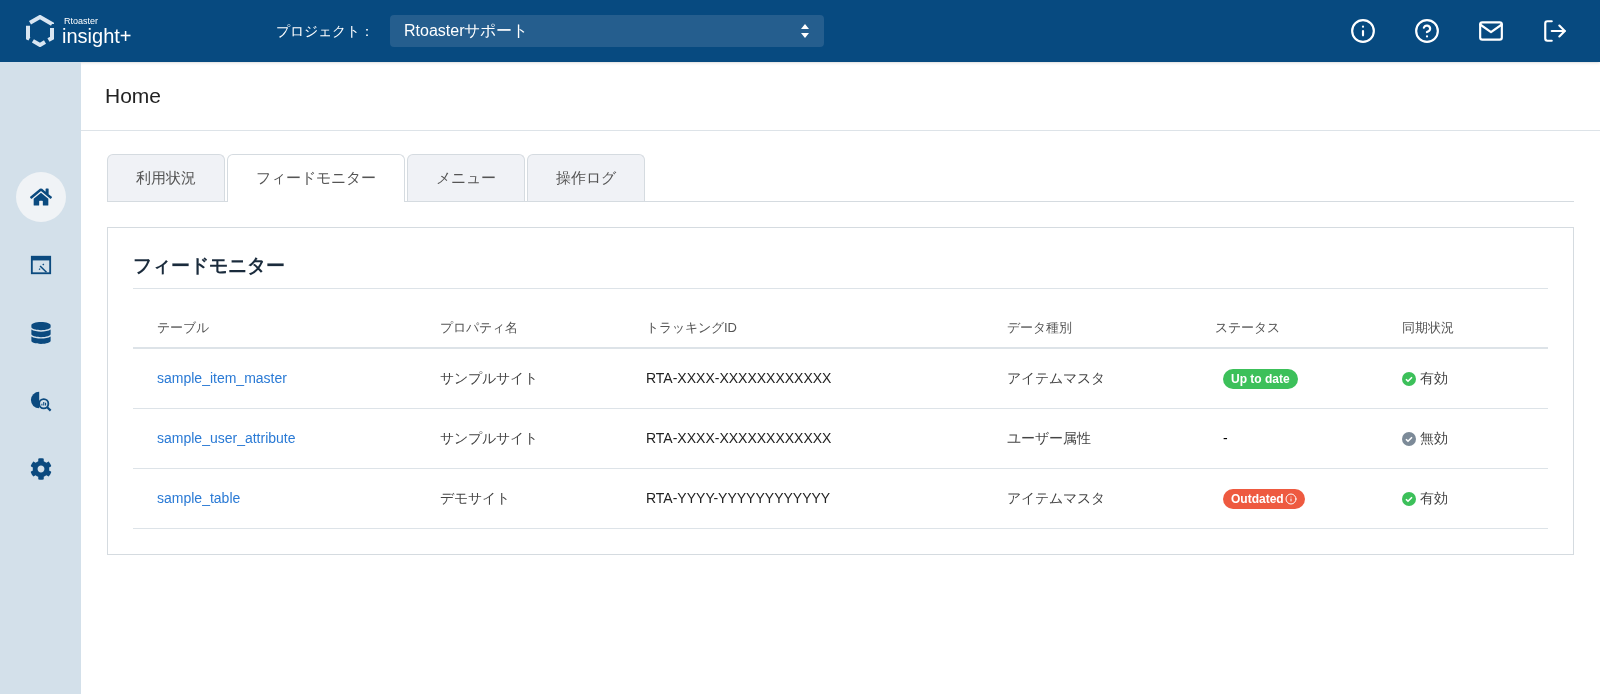 The image size is (1600, 694). I want to click on tab: 利用状況, so click(166, 177).